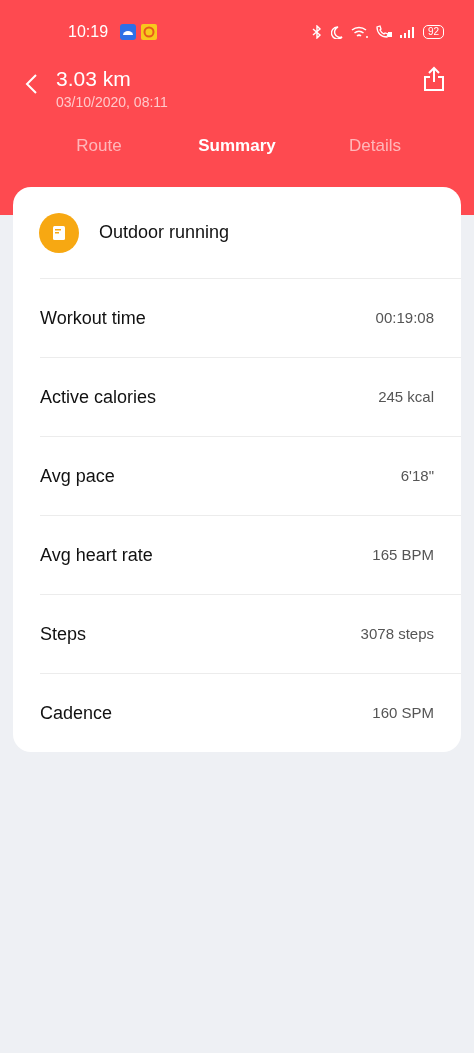  What do you see at coordinates (32, 84) in the screenshot?
I see `back-button` at bounding box center [32, 84].